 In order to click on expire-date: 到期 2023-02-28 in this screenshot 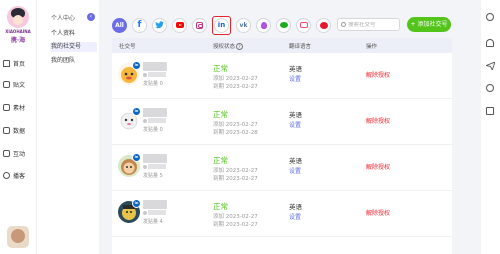, I will do `click(235, 133)`.